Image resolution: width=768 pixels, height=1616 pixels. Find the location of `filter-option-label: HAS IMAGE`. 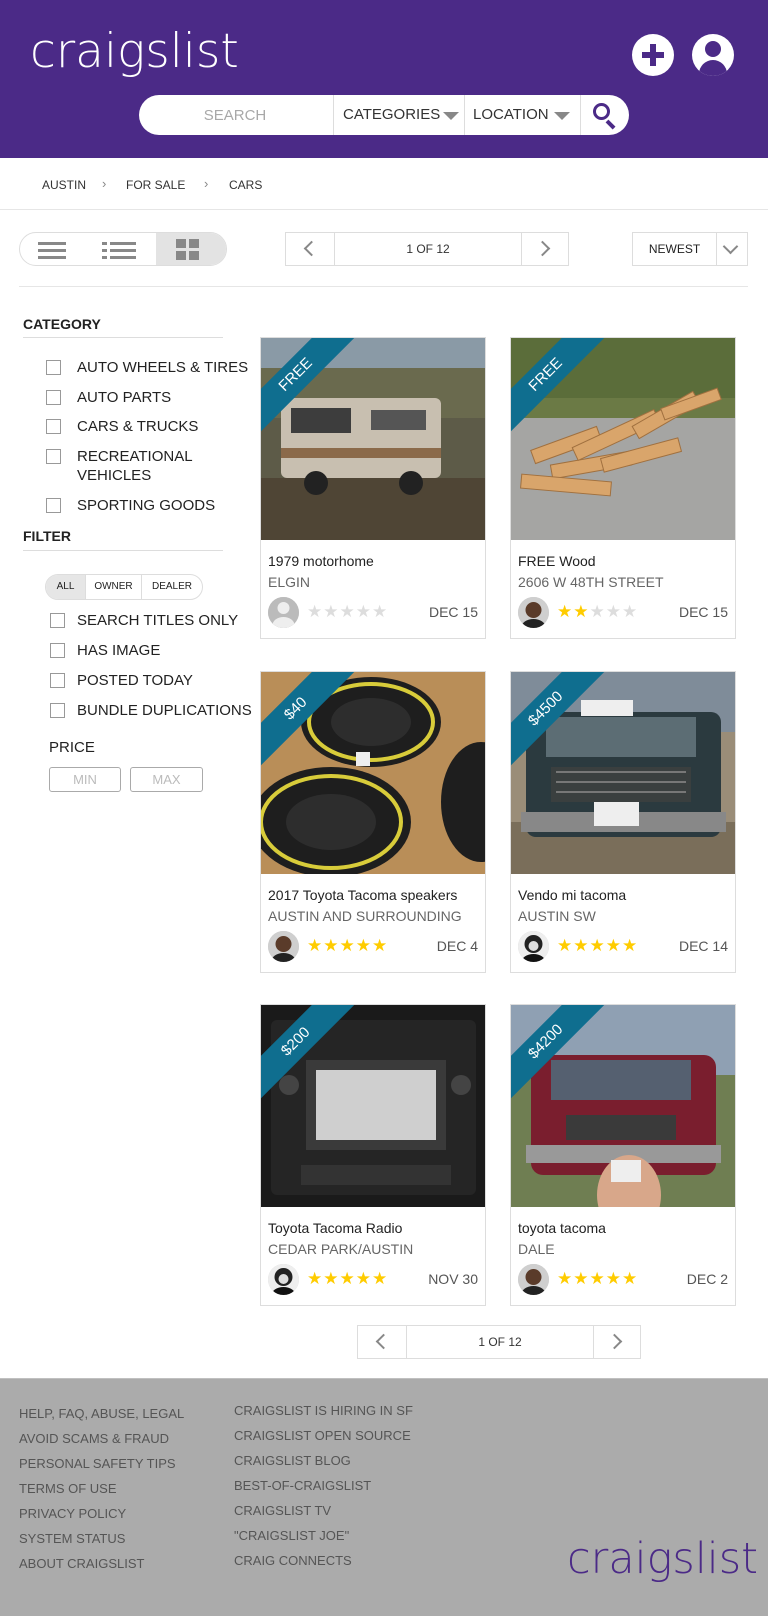

filter-option-label: HAS IMAGE is located at coordinates (119, 650).